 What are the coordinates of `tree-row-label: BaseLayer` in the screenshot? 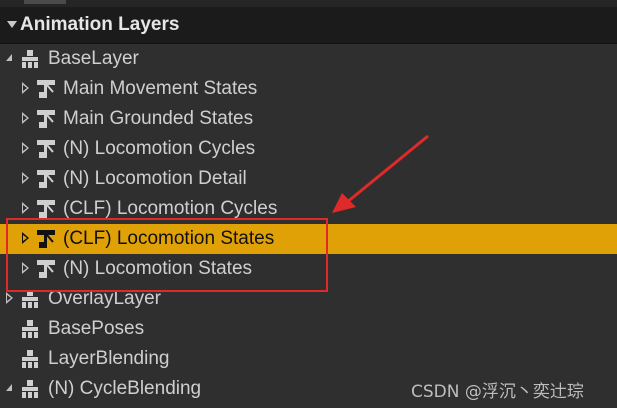 It's located at (93, 58).